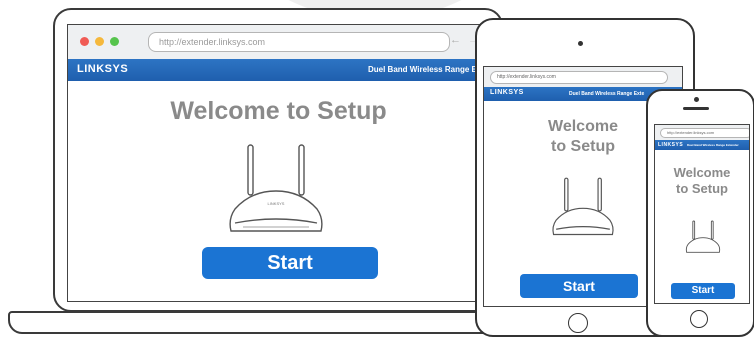 The image size is (754, 337). I want to click on router-illustration: LINKSYS, so click(276, 188).